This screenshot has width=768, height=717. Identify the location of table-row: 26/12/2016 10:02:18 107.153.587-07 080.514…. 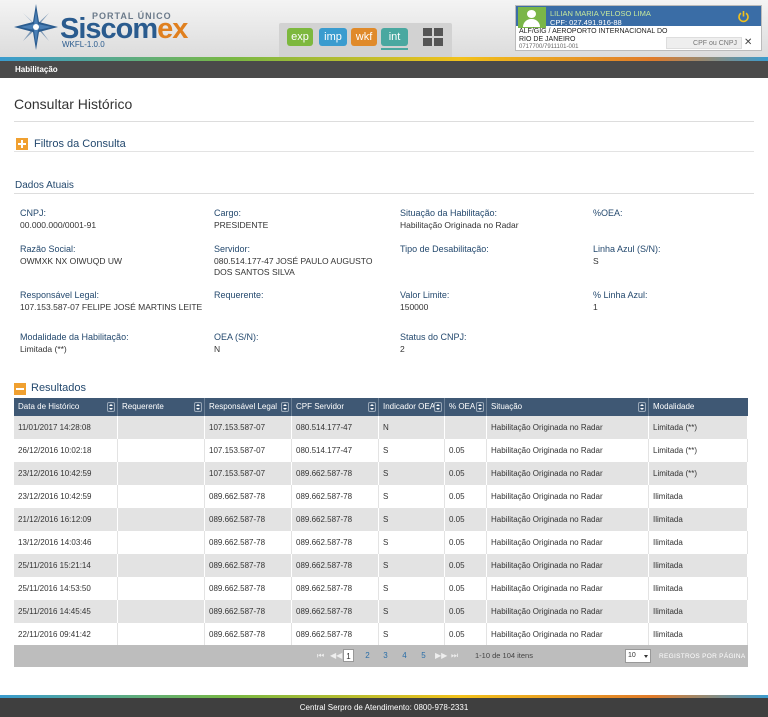
(381, 450).